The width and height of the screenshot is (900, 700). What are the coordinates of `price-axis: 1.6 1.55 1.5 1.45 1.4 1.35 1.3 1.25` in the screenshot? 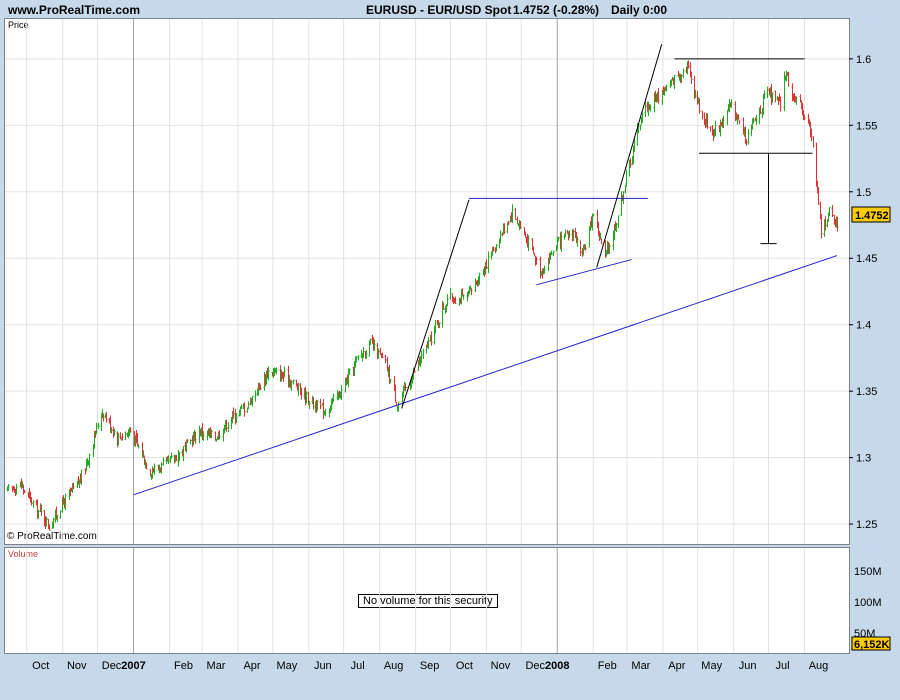 It's located at (863, 292).